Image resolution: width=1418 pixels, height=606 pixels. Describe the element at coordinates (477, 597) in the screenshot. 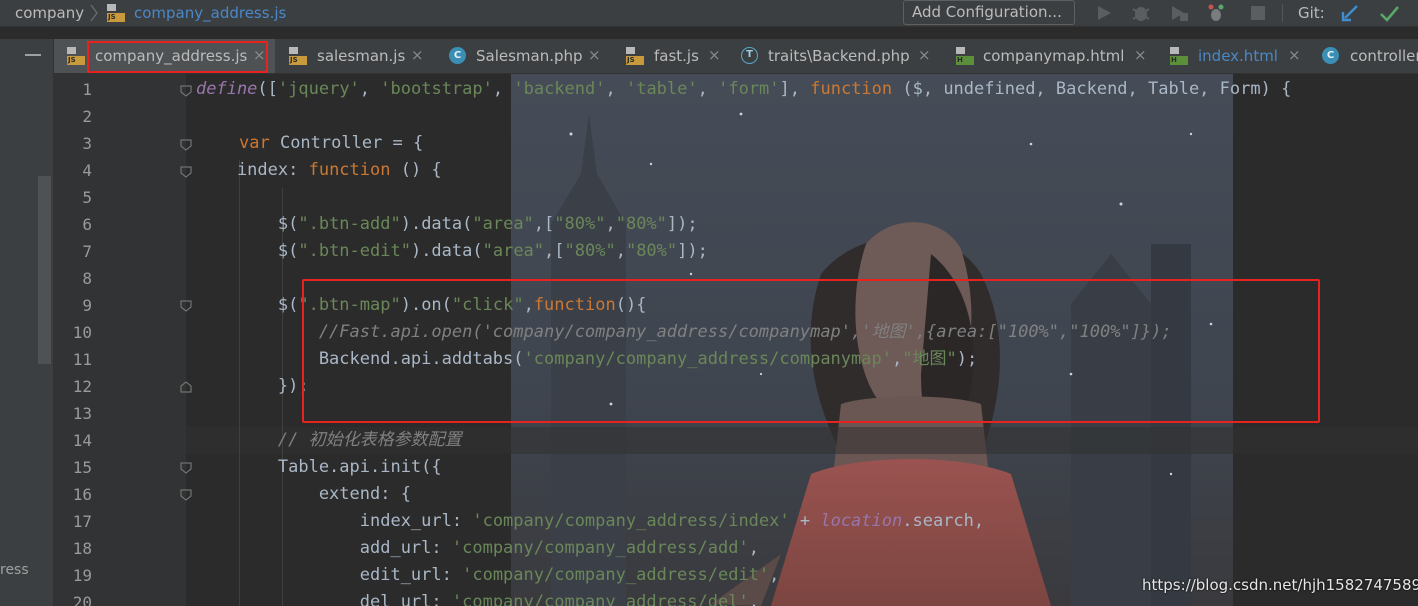

I see `code-line: del_url: 'company/company_address/del',` at that location.